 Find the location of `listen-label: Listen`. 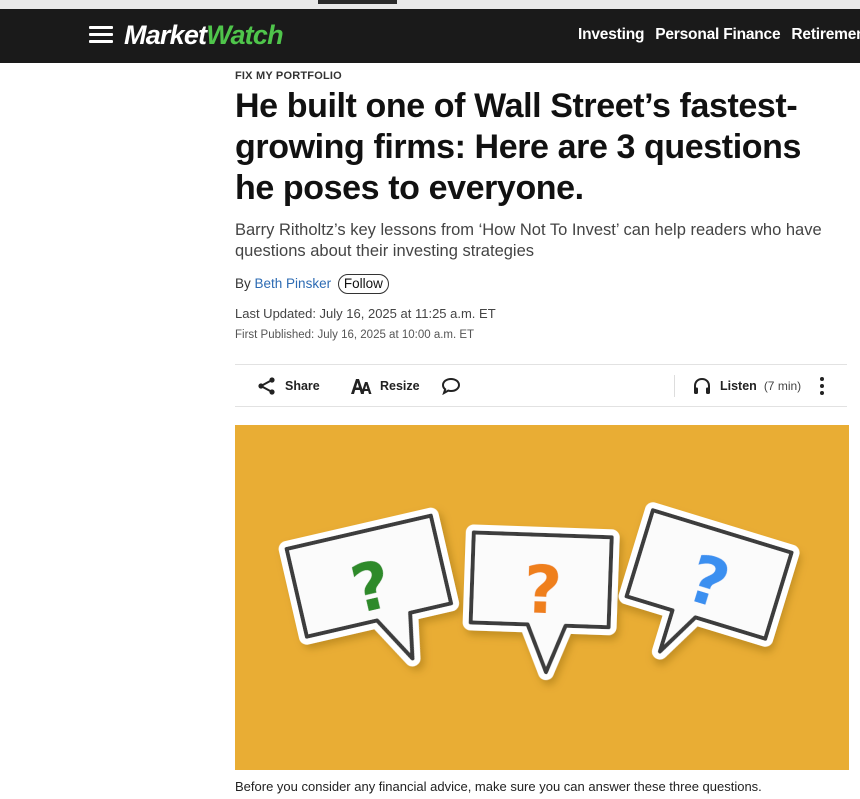

listen-label: Listen is located at coordinates (738, 385).